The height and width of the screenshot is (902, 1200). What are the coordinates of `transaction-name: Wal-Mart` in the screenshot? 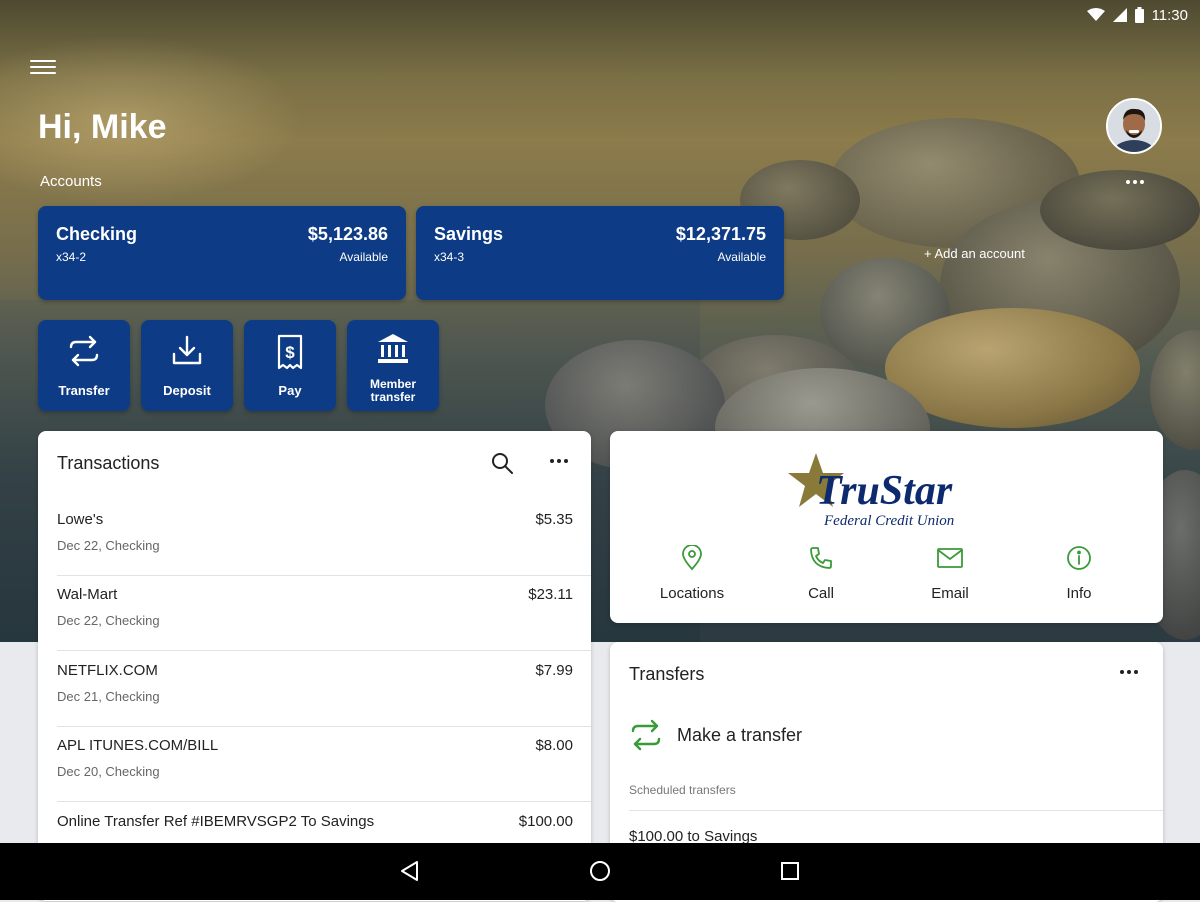 It's located at (87, 594).